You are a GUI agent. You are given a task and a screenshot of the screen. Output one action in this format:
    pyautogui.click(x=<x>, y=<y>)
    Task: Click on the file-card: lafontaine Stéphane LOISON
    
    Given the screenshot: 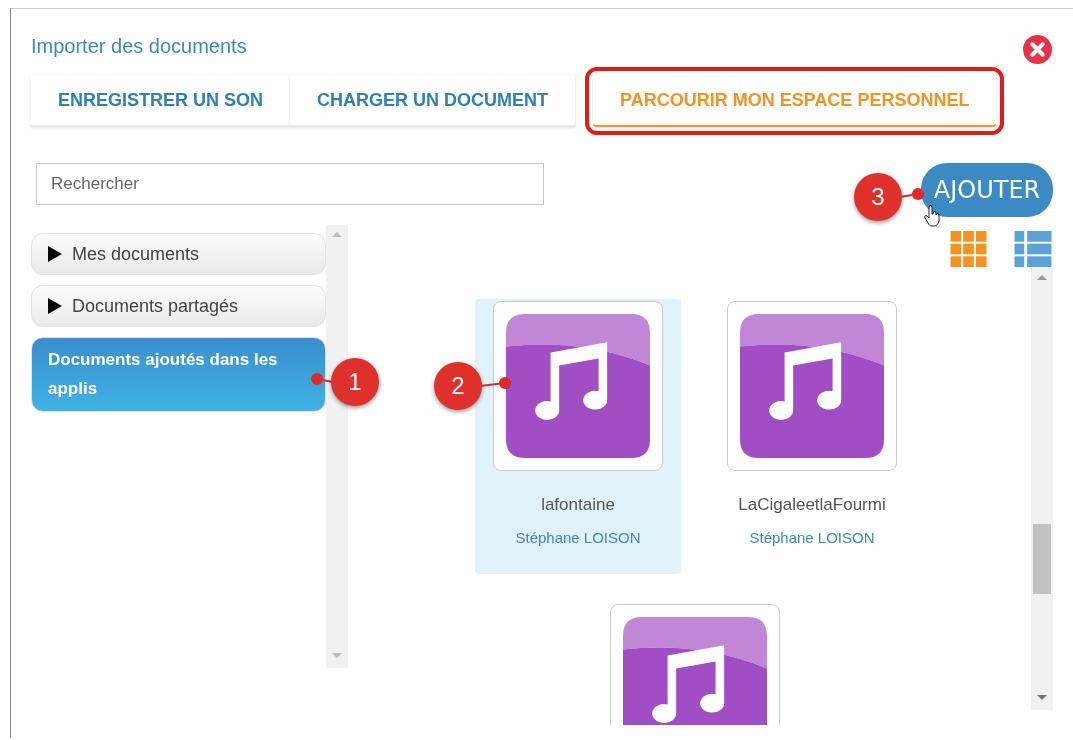 What is the action you would take?
    pyautogui.click(x=578, y=436)
    